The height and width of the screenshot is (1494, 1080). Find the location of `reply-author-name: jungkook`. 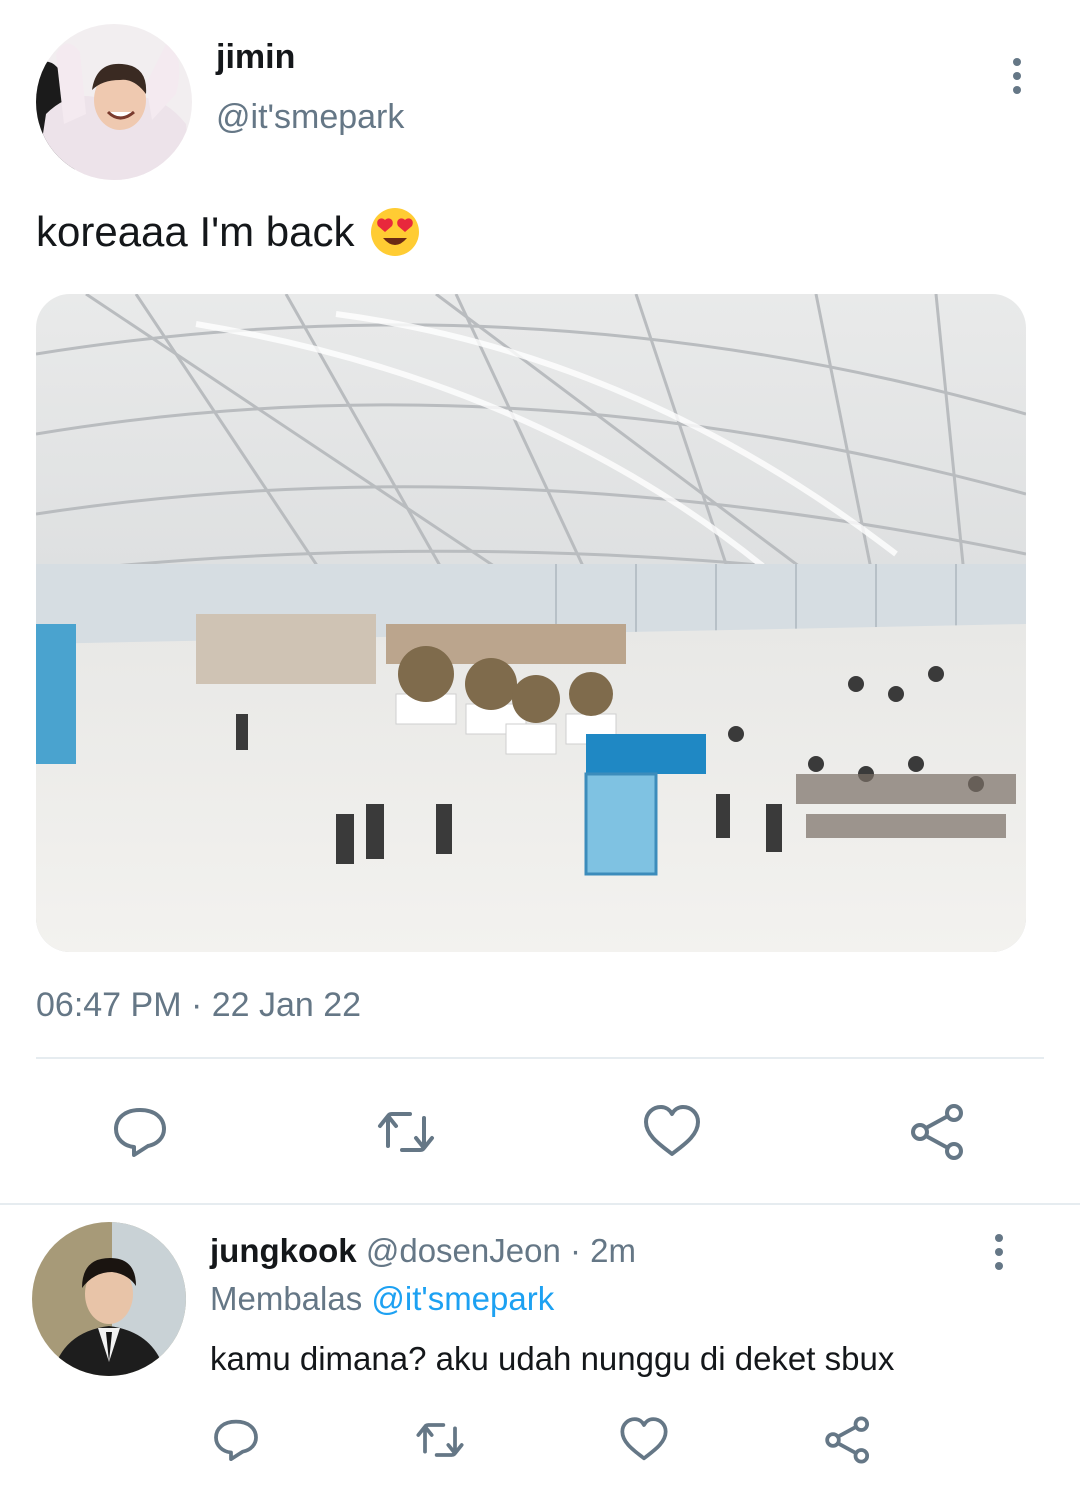

reply-author-name: jungkook is located at coordinates (283, 1250).